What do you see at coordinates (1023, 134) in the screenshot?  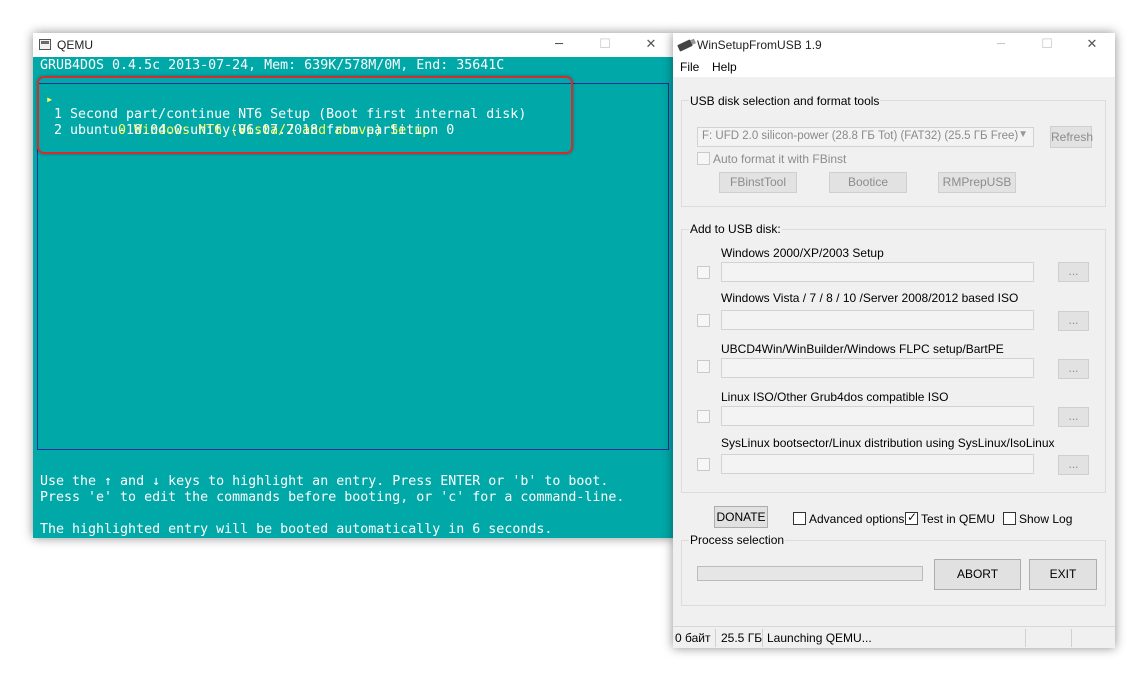 I see `chevron-down-icon: ▼` at bounding box center [1023, 134].